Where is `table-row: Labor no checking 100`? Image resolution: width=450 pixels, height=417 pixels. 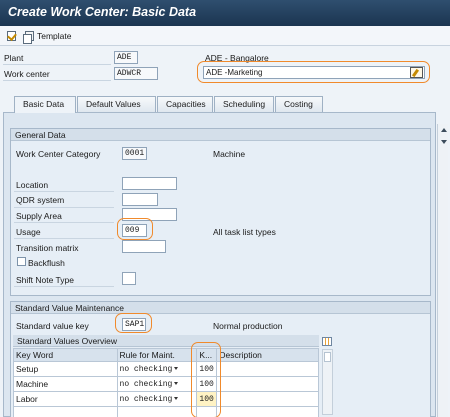 table-row: Labor no checking 100 is located at coordinates (166, 399).